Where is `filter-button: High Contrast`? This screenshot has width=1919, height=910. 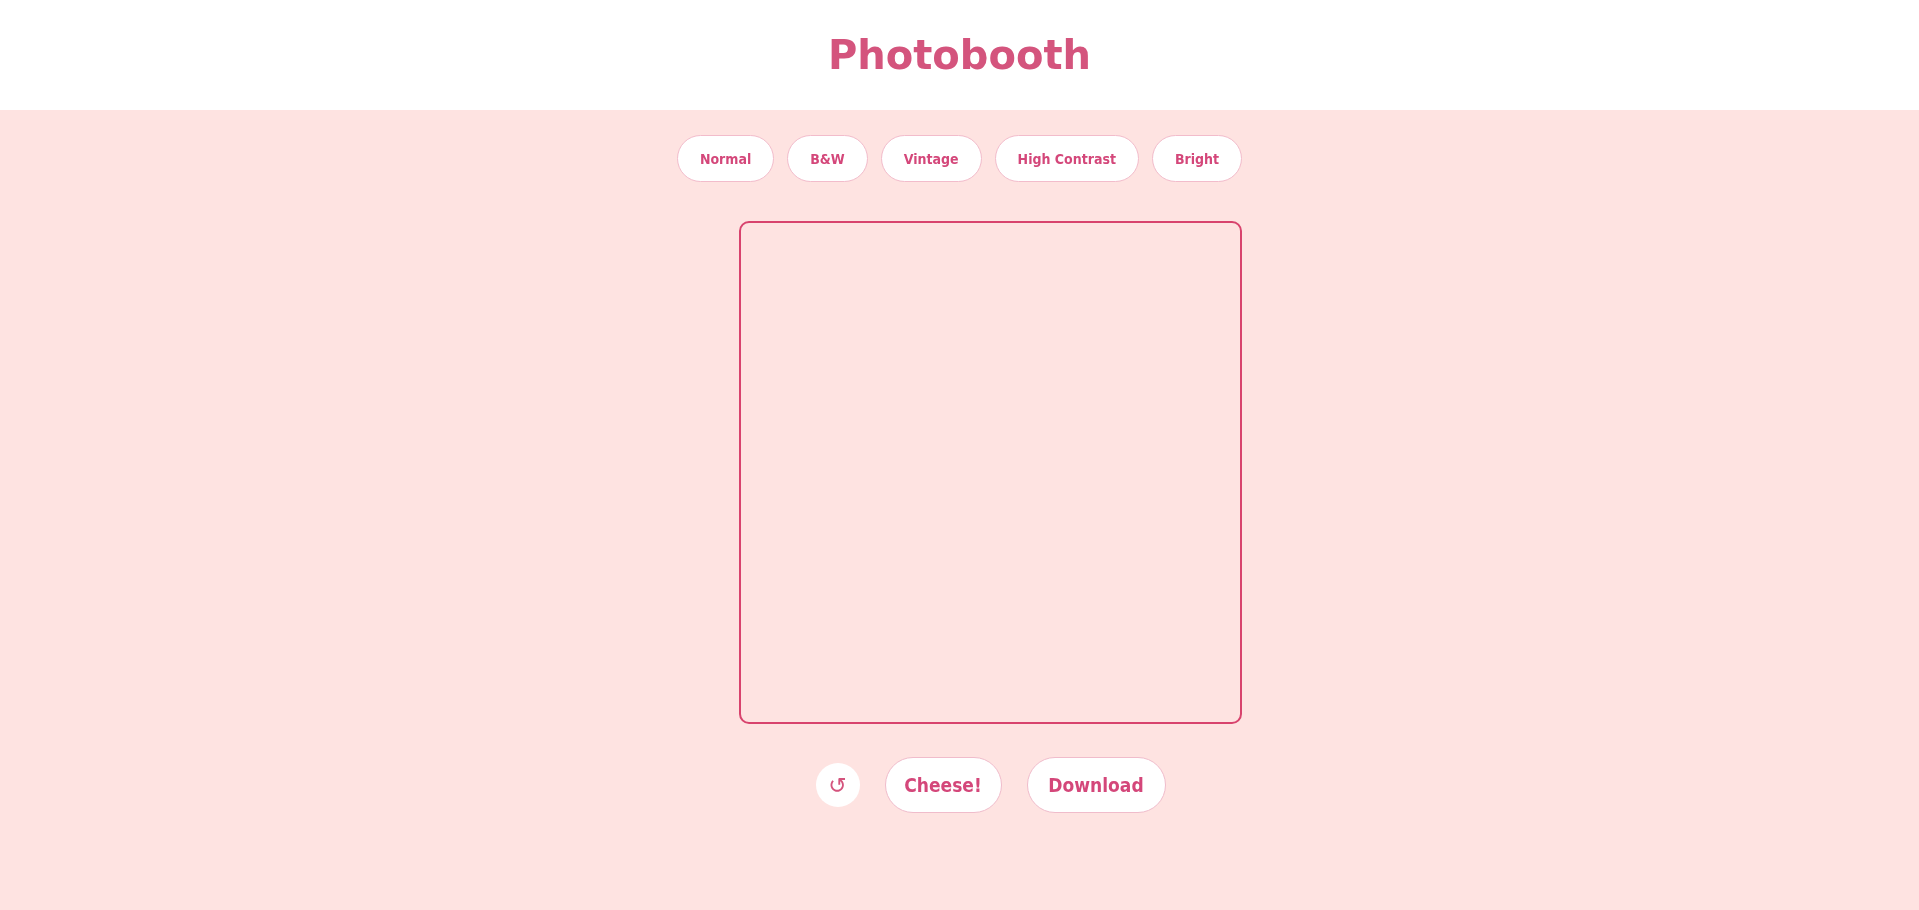
filter-button: High Contrast is located at coordinates (1066, 158).